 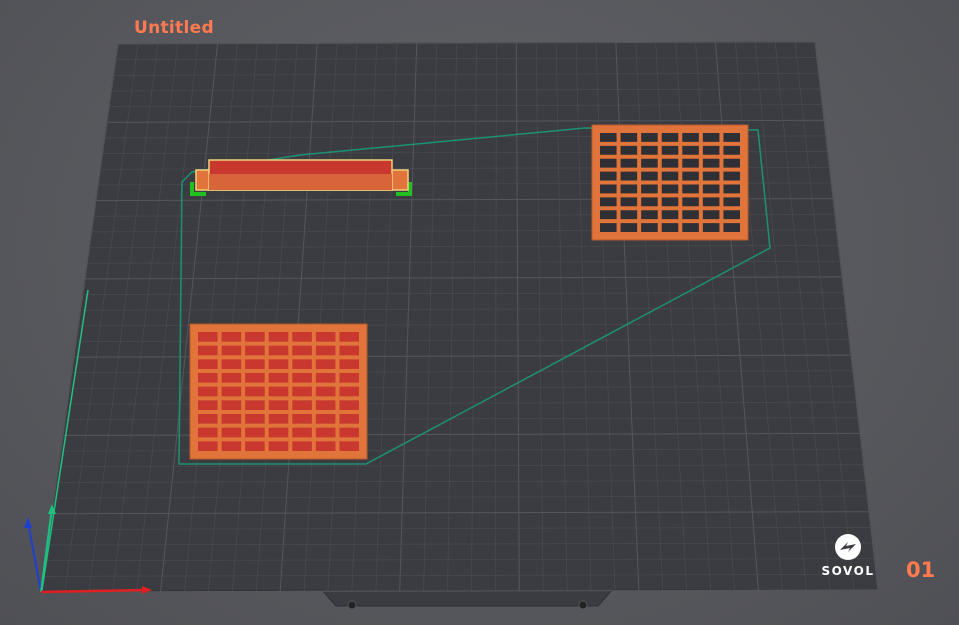 What do you see at coordinates (848, 557) in the screenshot?
I see `sovol-logo: SOVOL` at bounding box center [848, 557].